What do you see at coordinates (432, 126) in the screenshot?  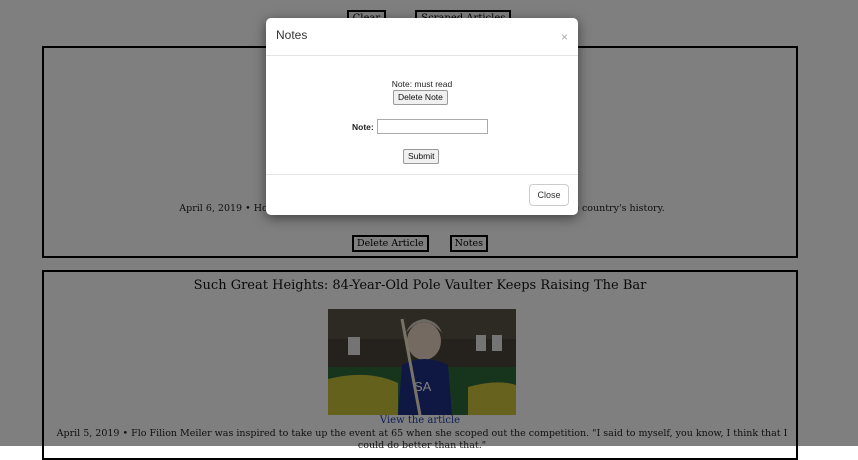 I see `note-input` at bounding box center [432, 126].